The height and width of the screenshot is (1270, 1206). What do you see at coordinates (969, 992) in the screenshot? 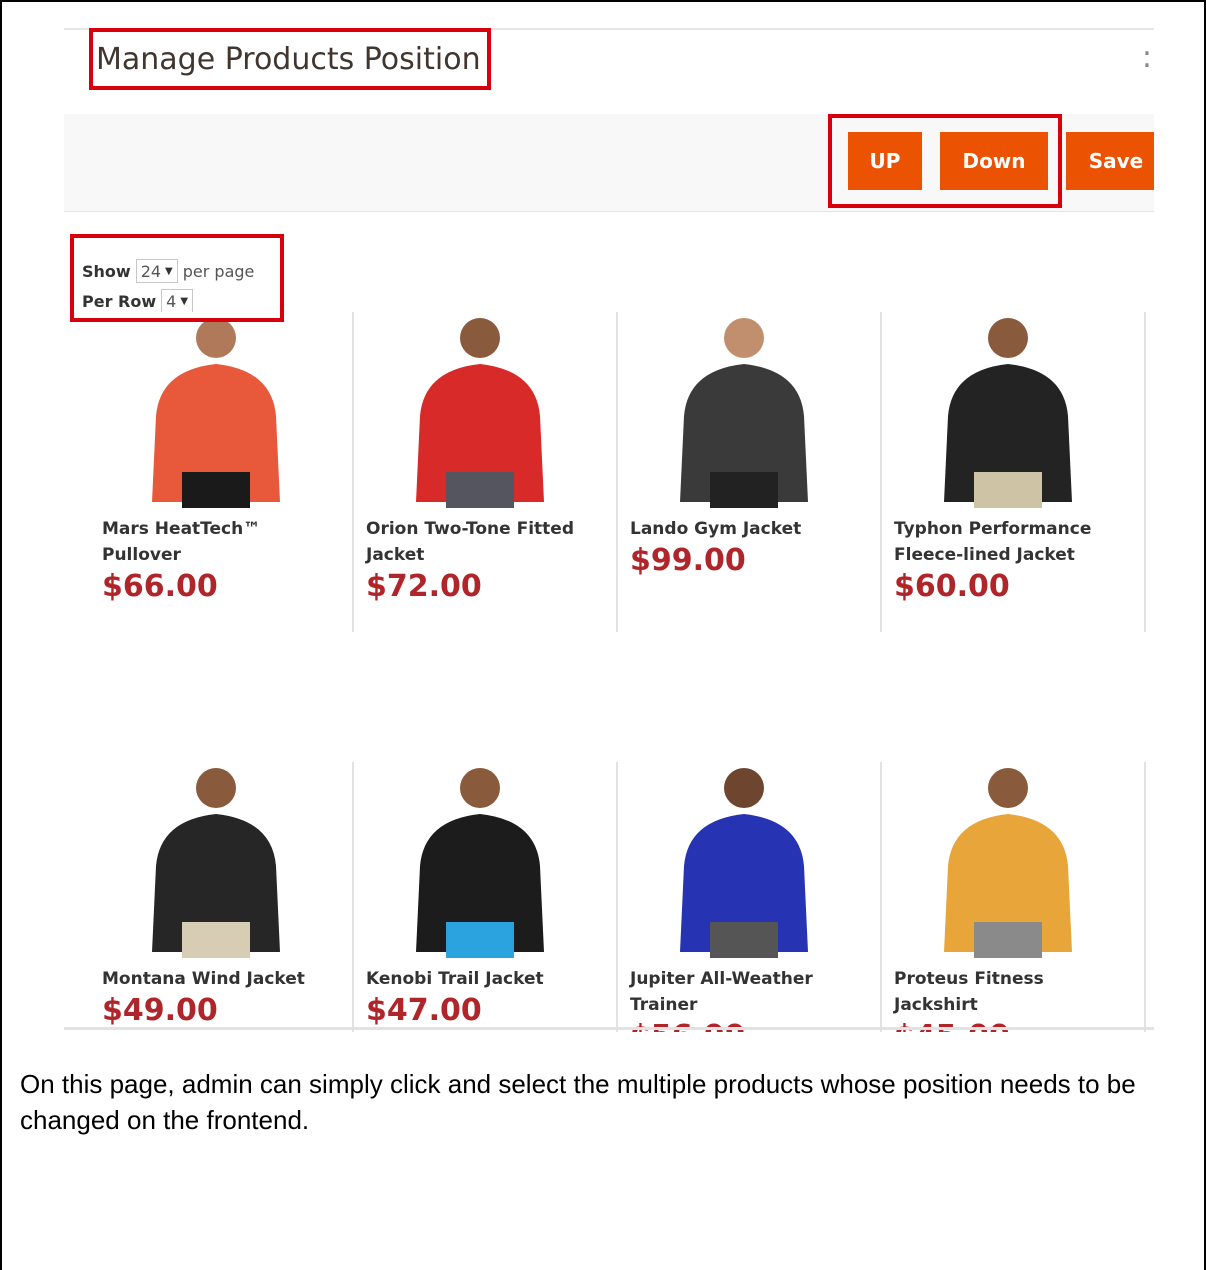
I see `product-name: Proteus Fitness Jackshirt` at bounding box center [969, 992].